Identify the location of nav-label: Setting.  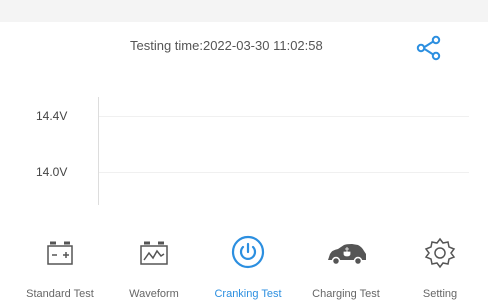
(440, 294).